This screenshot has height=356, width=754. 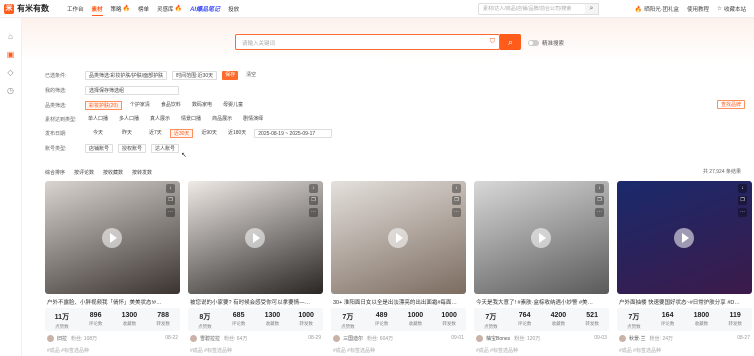 I want to click on nav-ads: 投放, so click(x=233, y=9).